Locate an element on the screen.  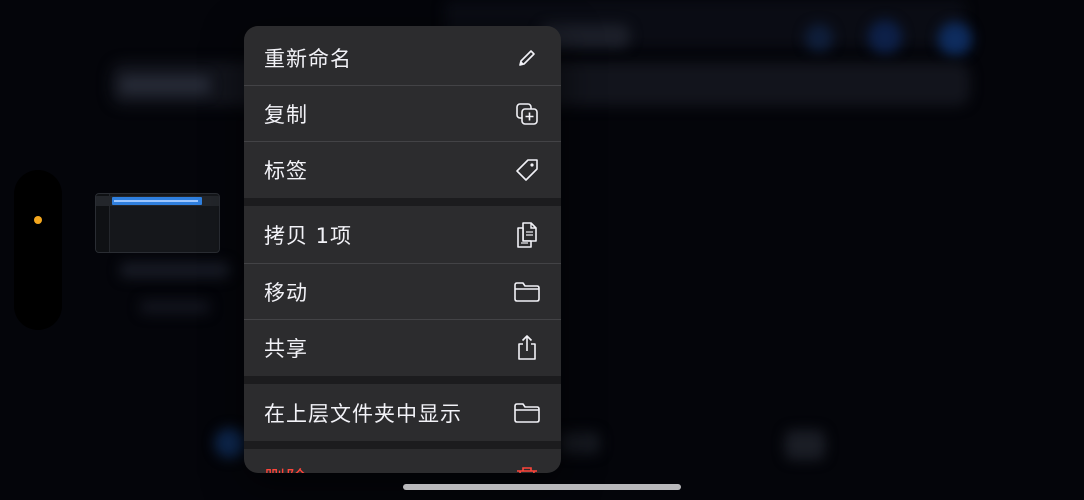
copy-document-icon is located at coordinates (527, 235).